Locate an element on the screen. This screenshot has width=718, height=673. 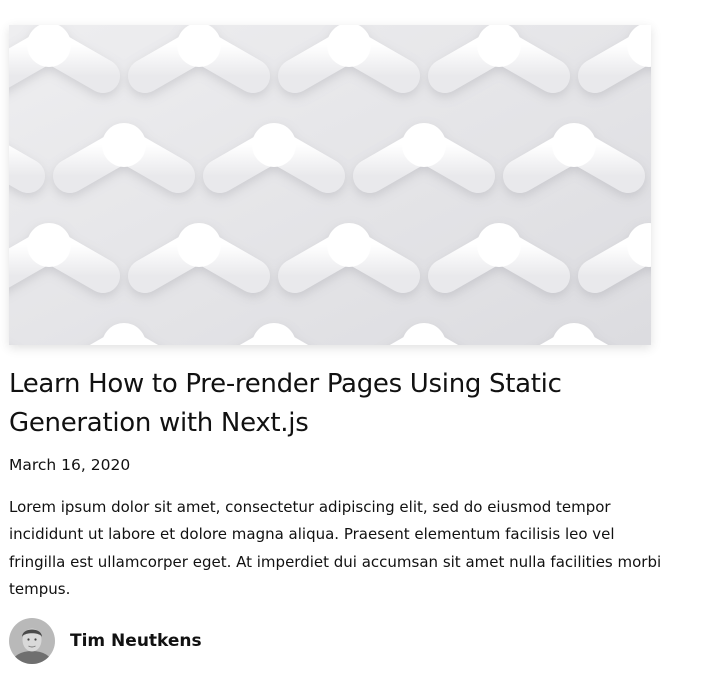
author-info: Tim Neutkens is located at coordinates (105, 641).